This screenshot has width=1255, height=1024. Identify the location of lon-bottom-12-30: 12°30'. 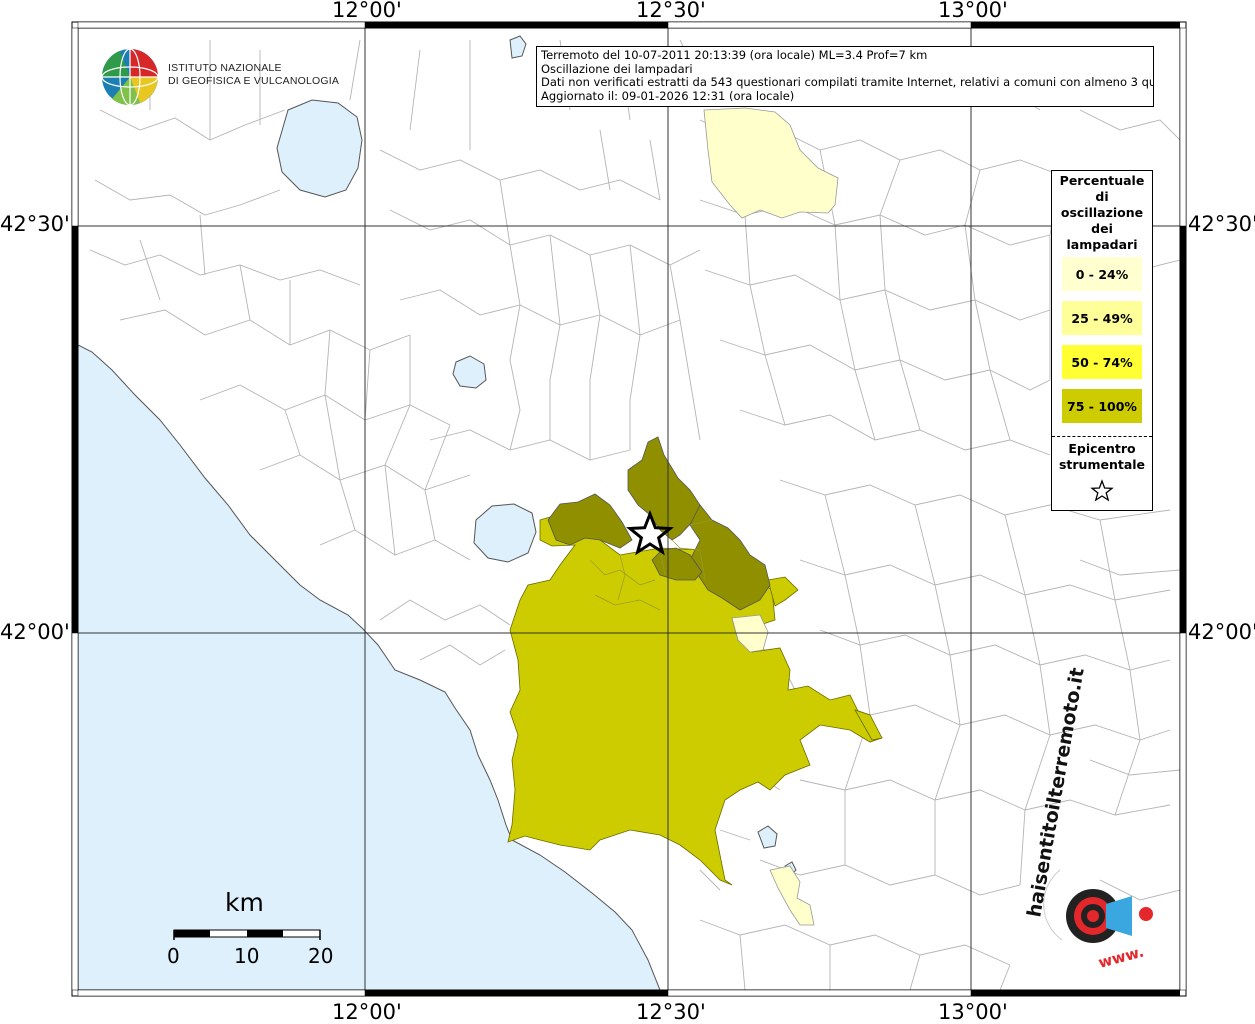
(671, 1012).